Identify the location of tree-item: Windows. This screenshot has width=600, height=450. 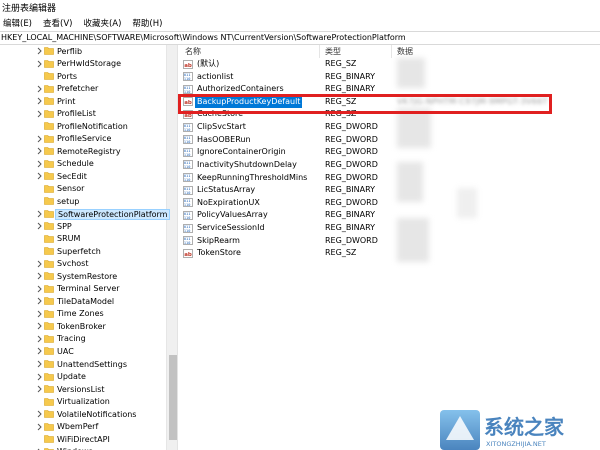
(83, 448).